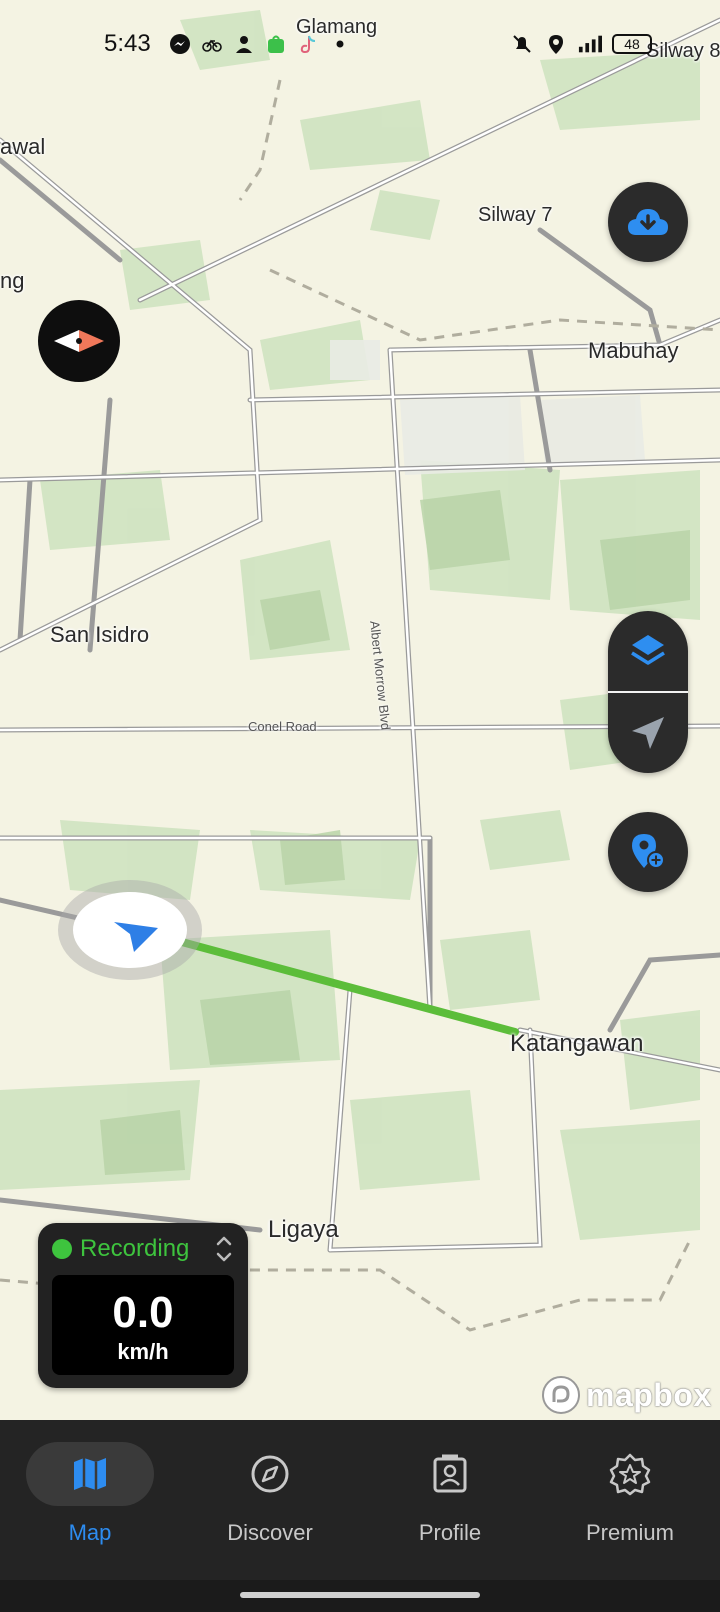  Describe the element at coordinates (590, 44) in the screenshot. I see `signal-bars-icon` at that location.